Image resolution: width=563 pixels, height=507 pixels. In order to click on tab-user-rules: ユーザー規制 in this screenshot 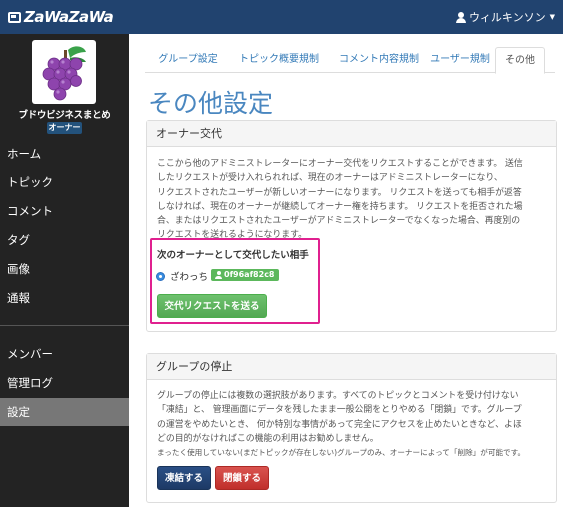, I will do `click(460, 60)`.